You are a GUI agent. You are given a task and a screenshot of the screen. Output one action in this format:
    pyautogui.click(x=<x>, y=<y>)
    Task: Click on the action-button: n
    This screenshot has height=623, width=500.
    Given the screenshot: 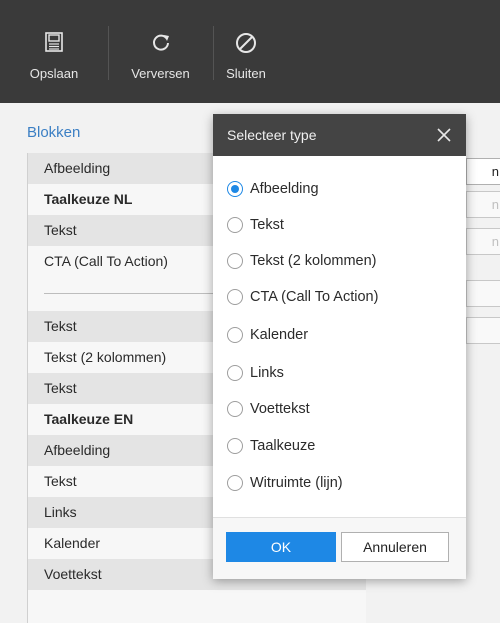 What is the action you would take?
    pyautogui.click(x=483, y=171)
    